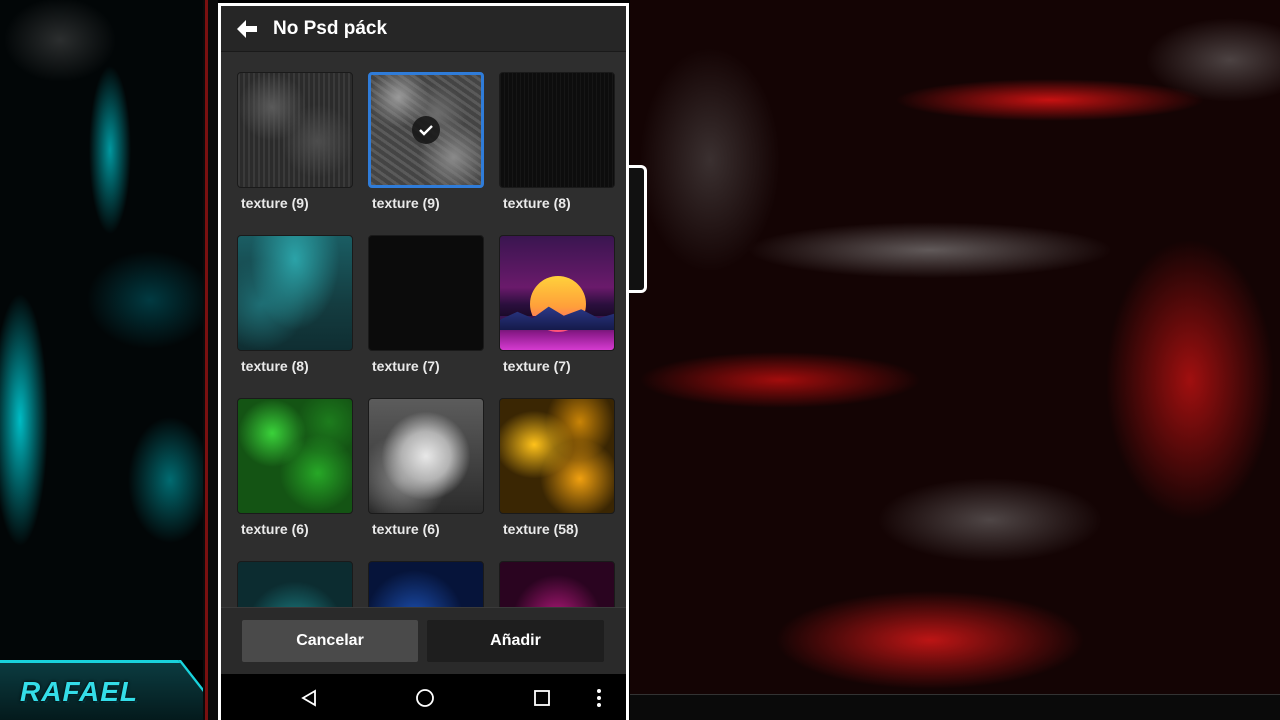  I want to click on watermark-logo: RAFAEL, so click(79, 691).